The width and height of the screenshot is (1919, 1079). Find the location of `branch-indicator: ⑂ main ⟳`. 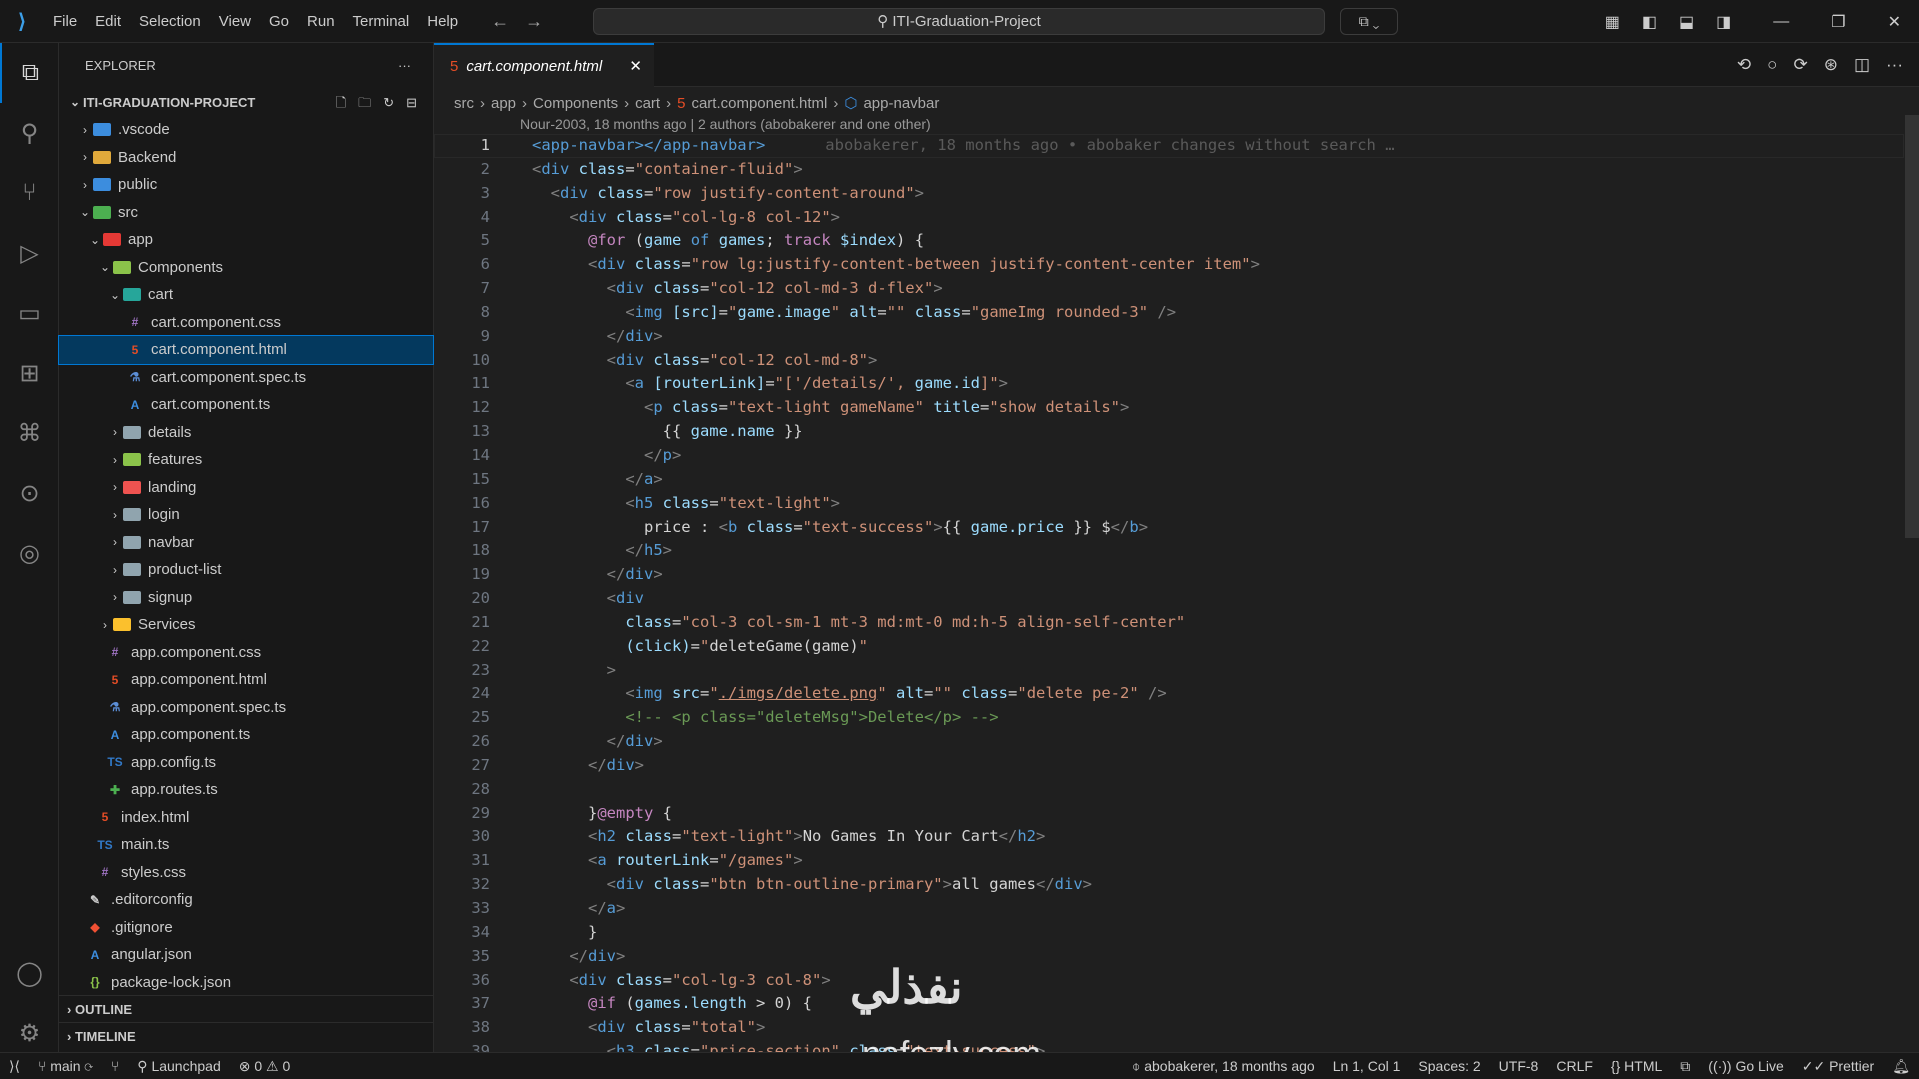

branch-indicator: ⑂ main ⟳ is located at coordinates (65, 1066).